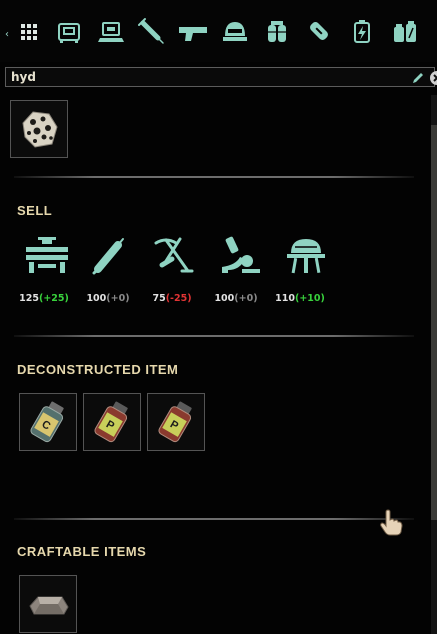 The image size is (437, 634). I want to click on station-price: 75(-25), so click(172, 298).